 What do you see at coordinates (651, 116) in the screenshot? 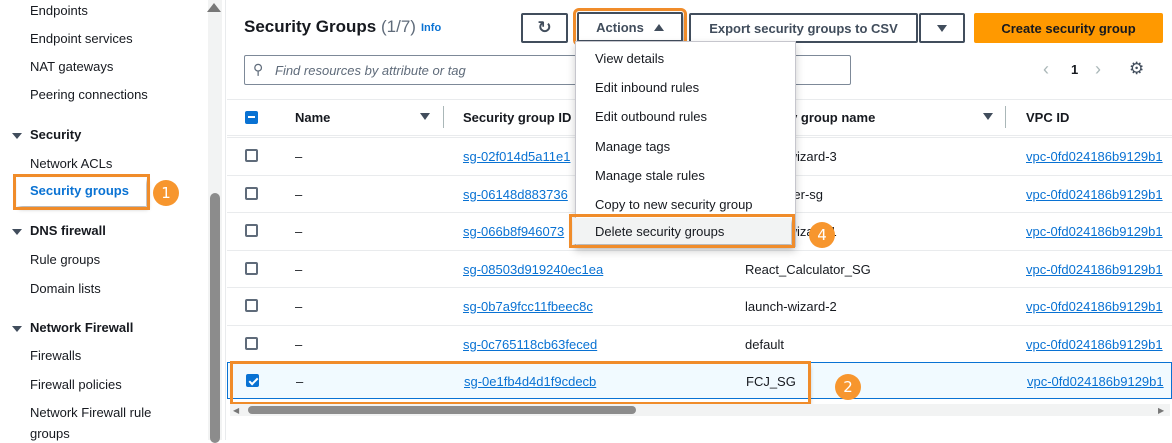
I see `menu-edit-outbound-rules: Edit outbound rules` at bounding box center [651, 116].